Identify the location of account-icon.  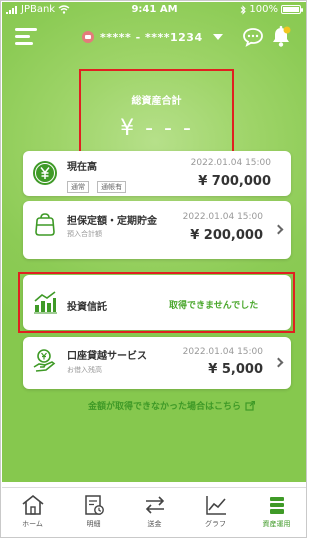
(88, 37).